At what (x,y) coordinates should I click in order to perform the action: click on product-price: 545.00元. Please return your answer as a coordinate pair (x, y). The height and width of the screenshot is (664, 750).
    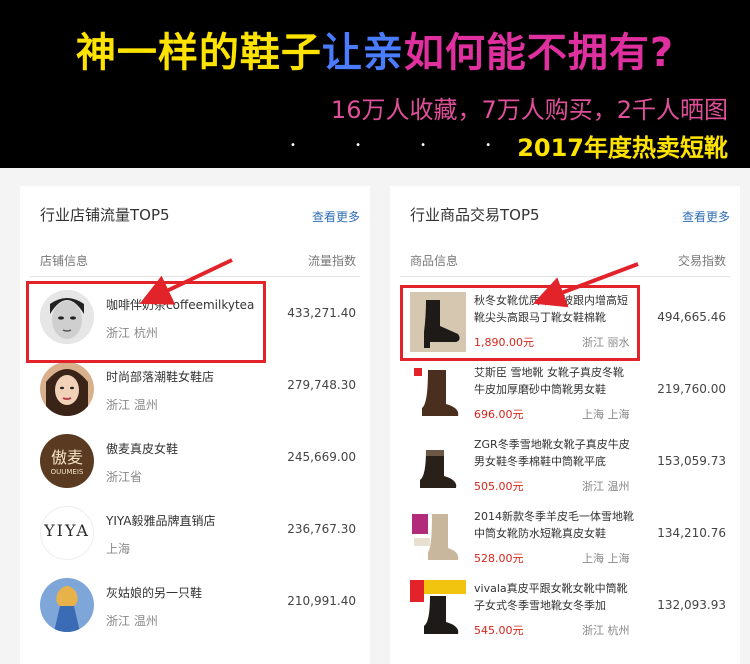
    Looking at the image, I should click on (499, 630).